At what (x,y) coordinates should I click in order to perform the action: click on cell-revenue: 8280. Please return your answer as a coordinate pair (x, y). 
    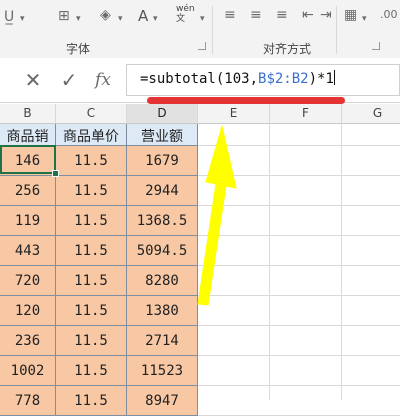
    Looking at the image, I should click on (162, 281).